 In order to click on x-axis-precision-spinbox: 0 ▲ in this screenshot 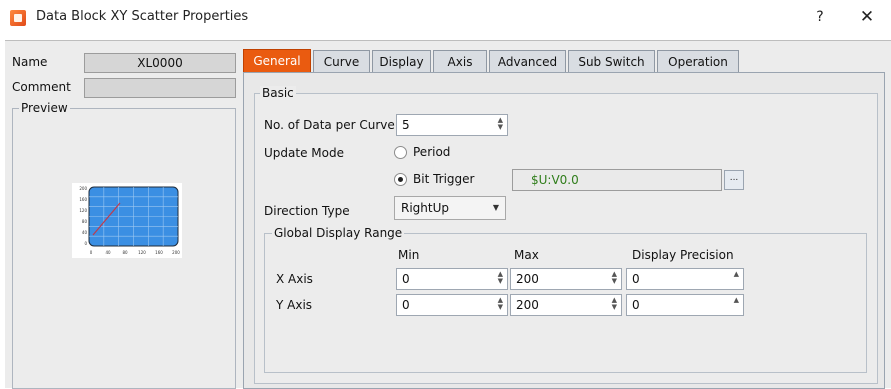, I will do `click(685, 279)`.